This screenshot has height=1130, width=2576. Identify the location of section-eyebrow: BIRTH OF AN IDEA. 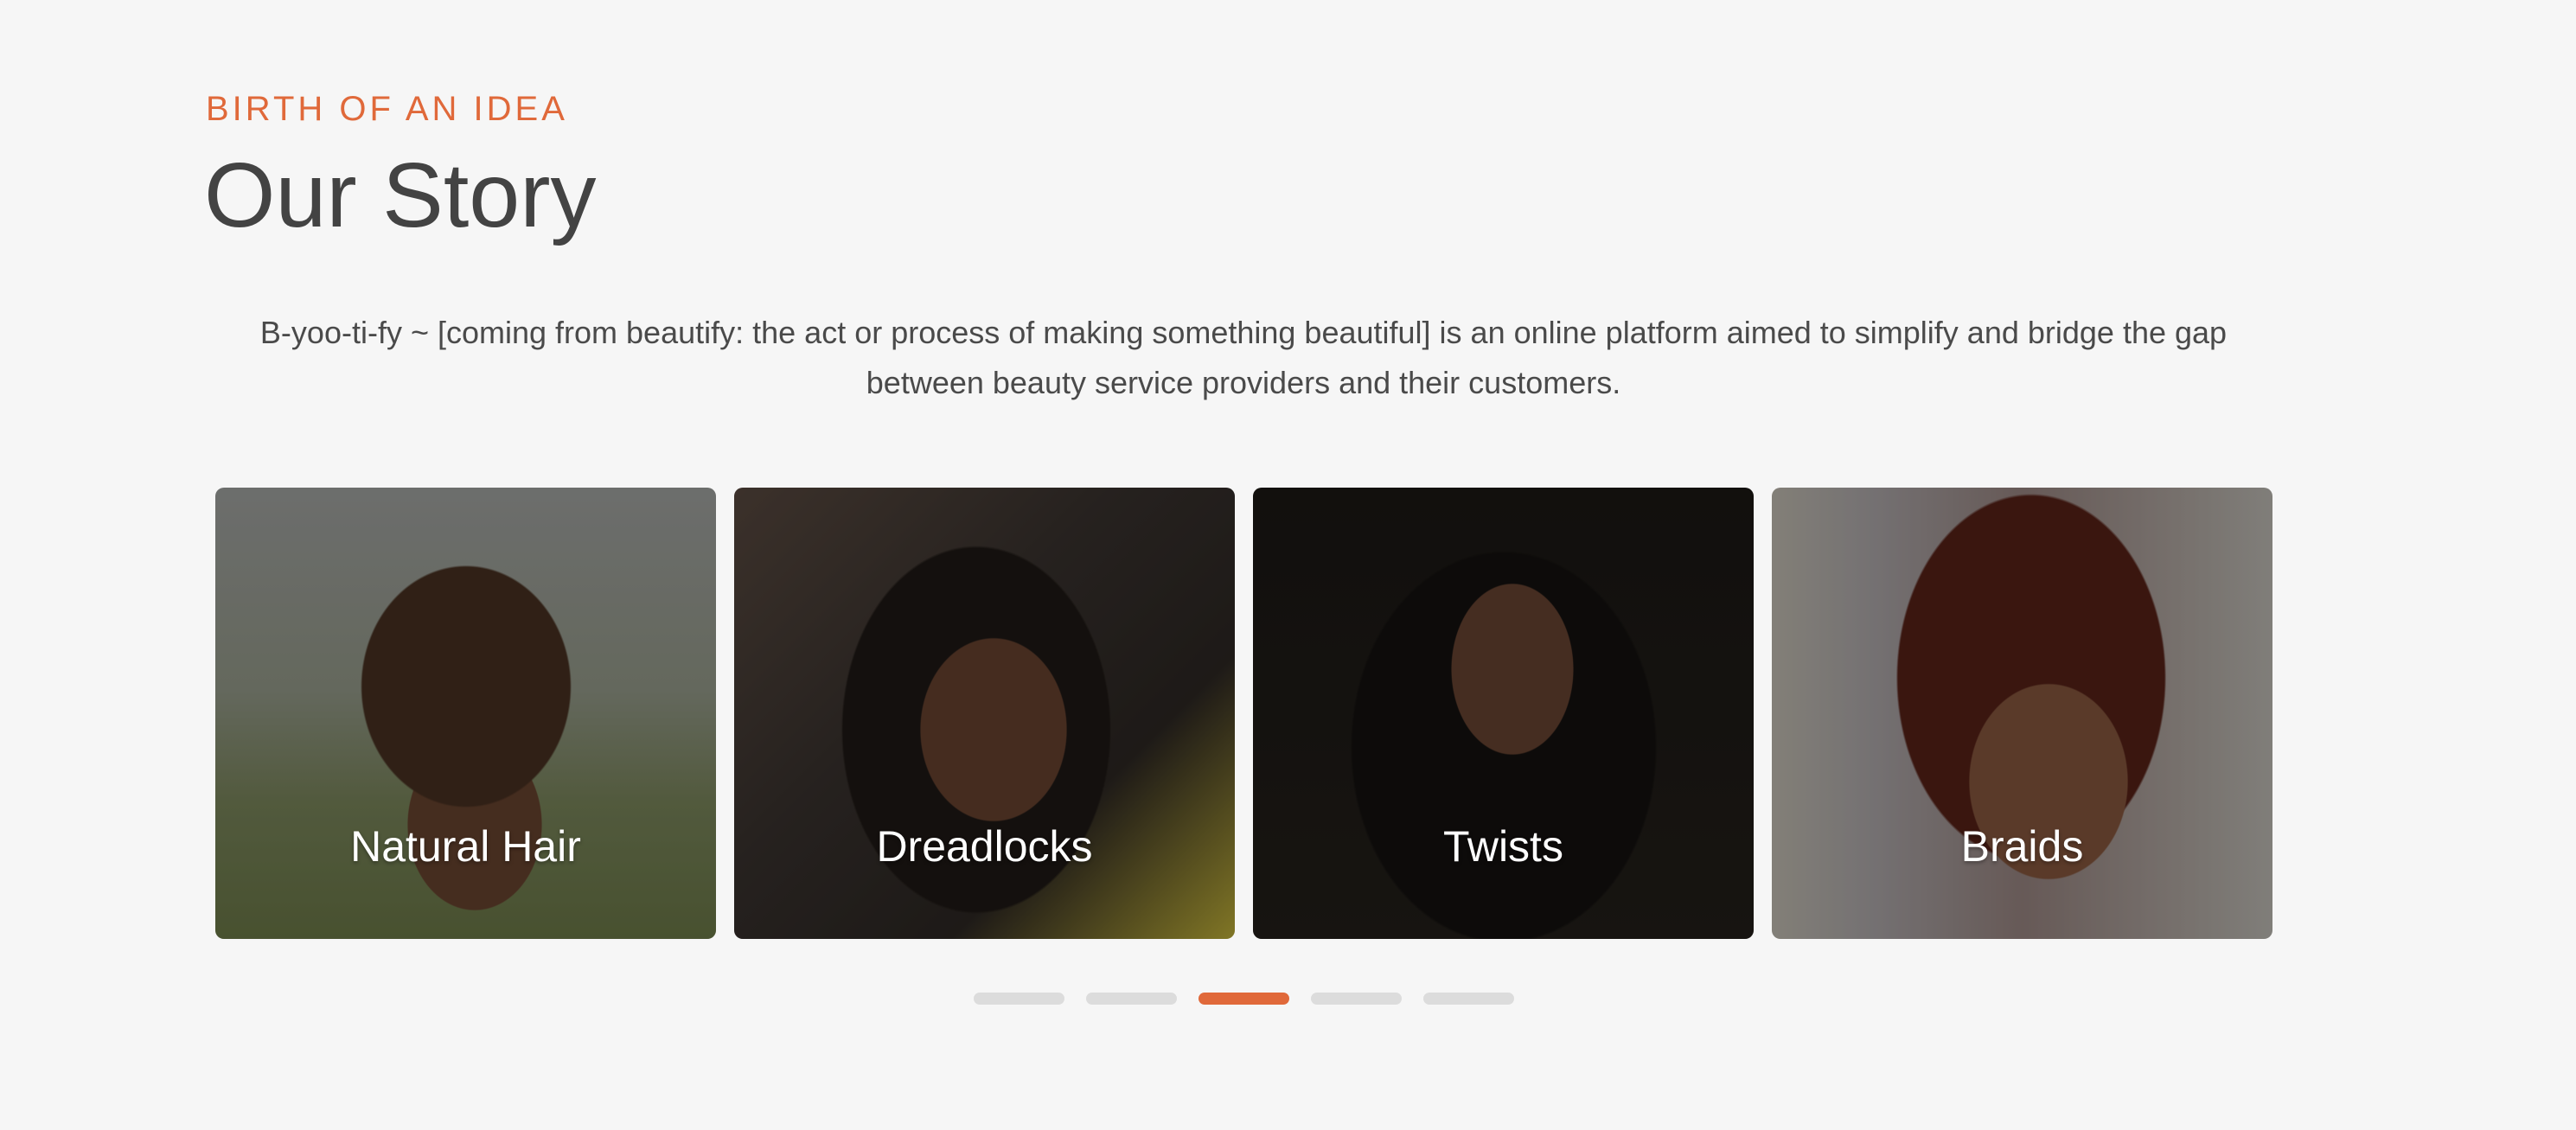
(387, 109).